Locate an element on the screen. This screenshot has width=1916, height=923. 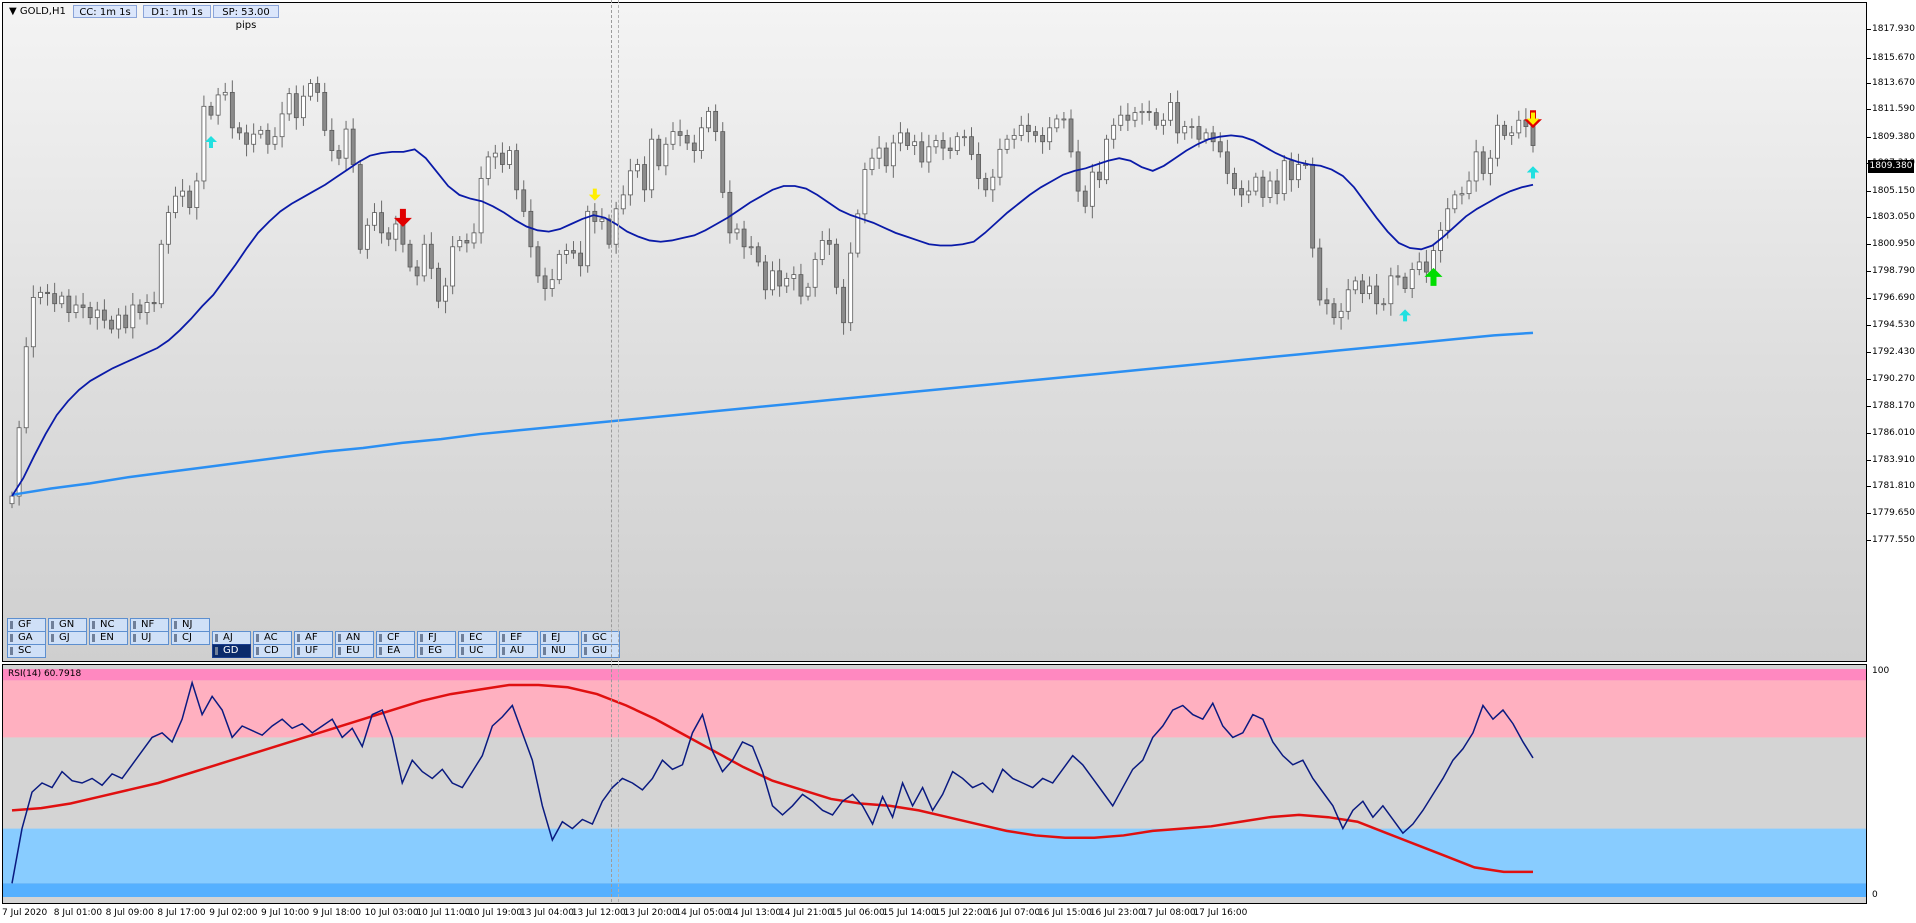
pair-button-ac: AC is located at coordinates (272, 638).